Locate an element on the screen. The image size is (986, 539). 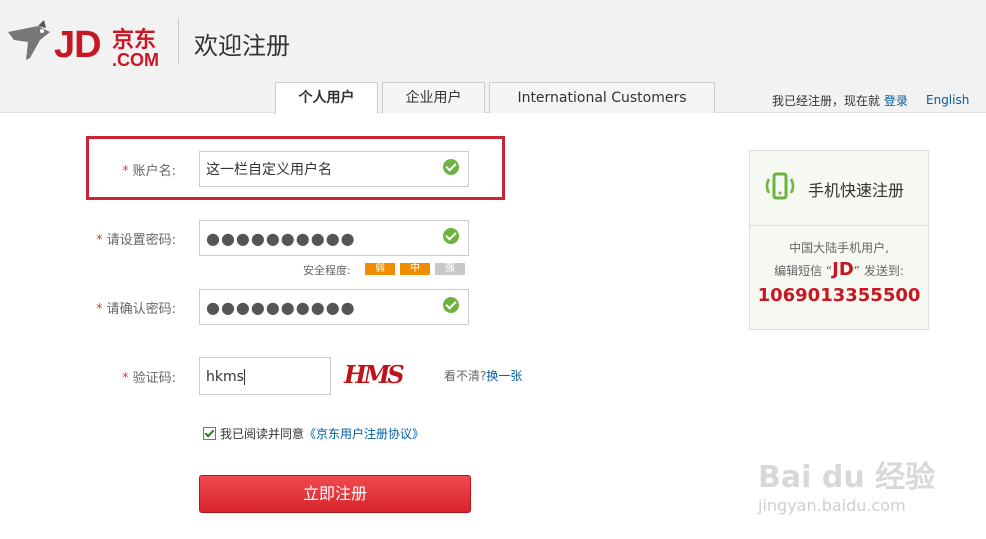
account-ok-icon is located at coordinates (451, 167).